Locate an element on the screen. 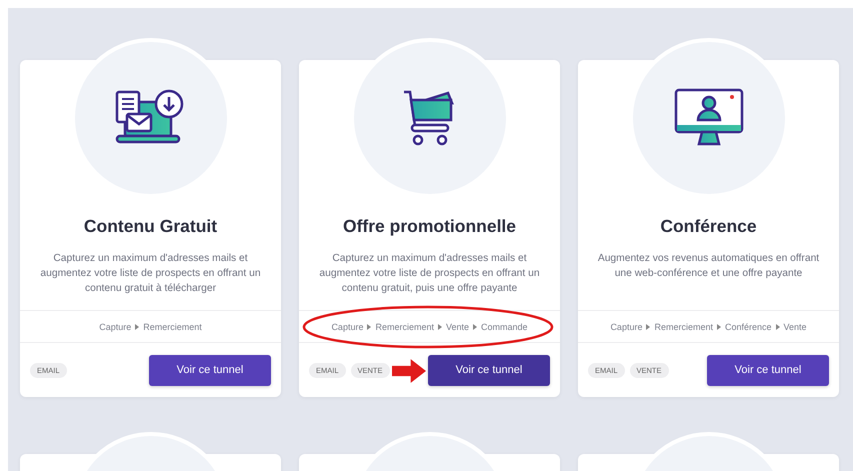 The width and height of the screenshot is (853, 471). card-title: Contenu Gratuit is located at coordinates (150, 226).